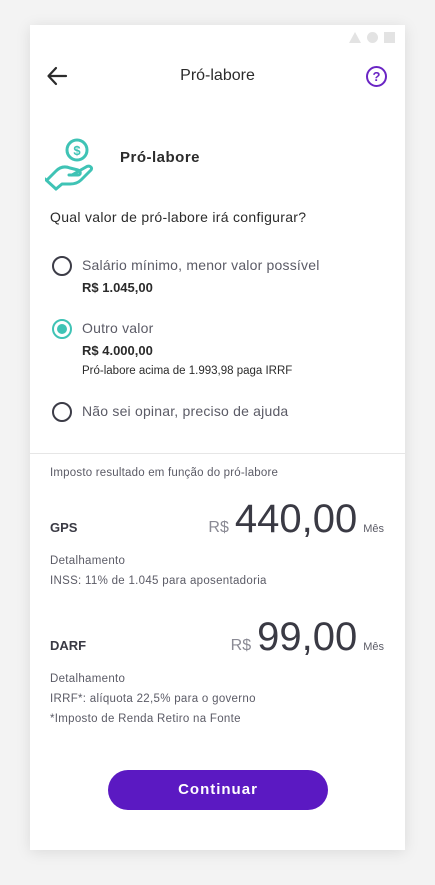 Image resolution: width=435 pixels, height=885 pixels. What do you see at coordinates (153, 699) in the screenshot?
I see `darf-detail-line: IRRF*: alíquota 22,5% para o governo` at bounding box center [153, 699].